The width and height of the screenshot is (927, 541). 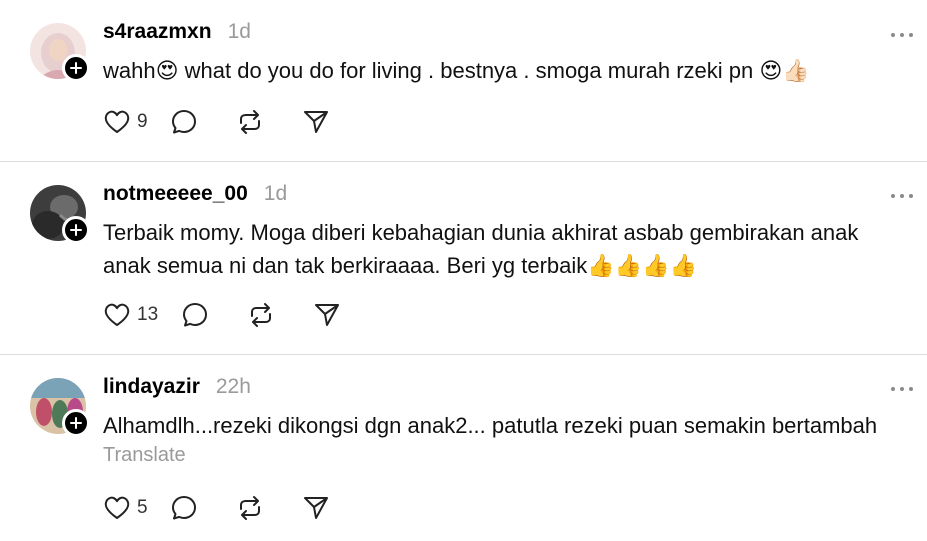 What do you see at coordinates (136, 508) in the screenshot?
I see `like-button: 5` at bounding box center [136, 508].